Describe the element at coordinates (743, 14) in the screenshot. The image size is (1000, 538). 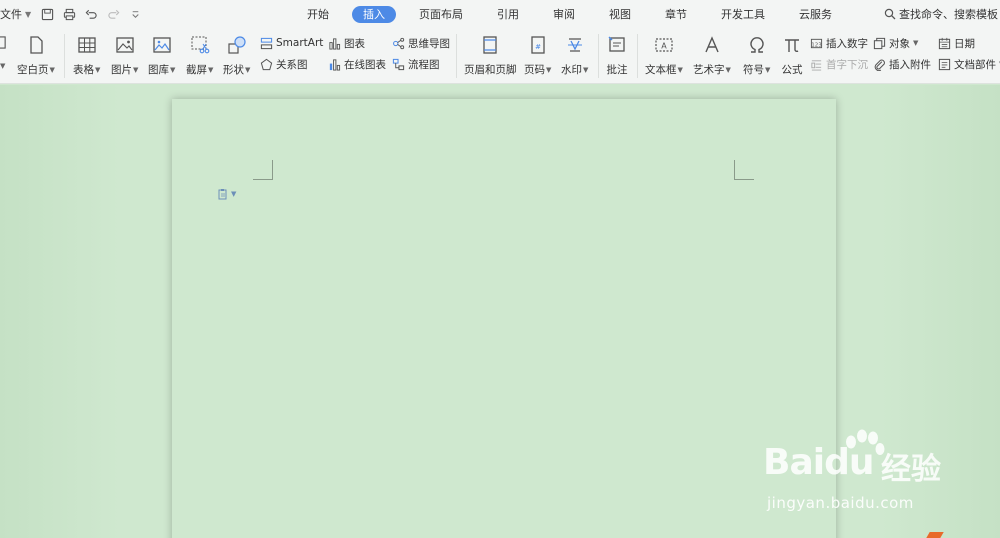
I see `tab-developer: 开发工具` at that location.